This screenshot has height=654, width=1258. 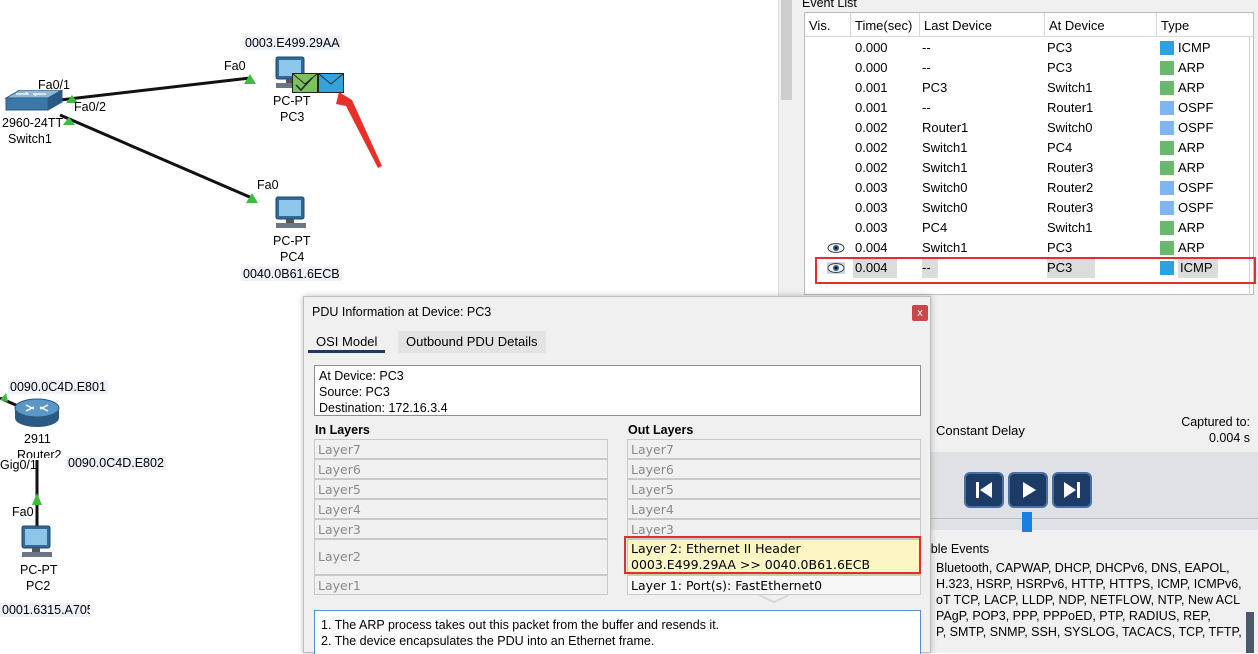 I want to click on event-row: 0.003 PC4 Switch1 ARP, so click(x=1029, y=228).